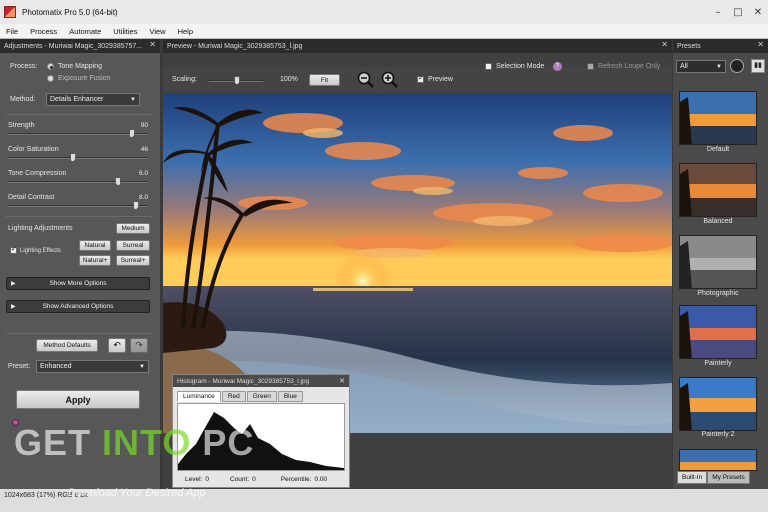  What do you see at coordinates (133, 260) in the screenshot?
I see `lighting-surreal-plus-button: Surreal+` at bounding box center [133, 260].